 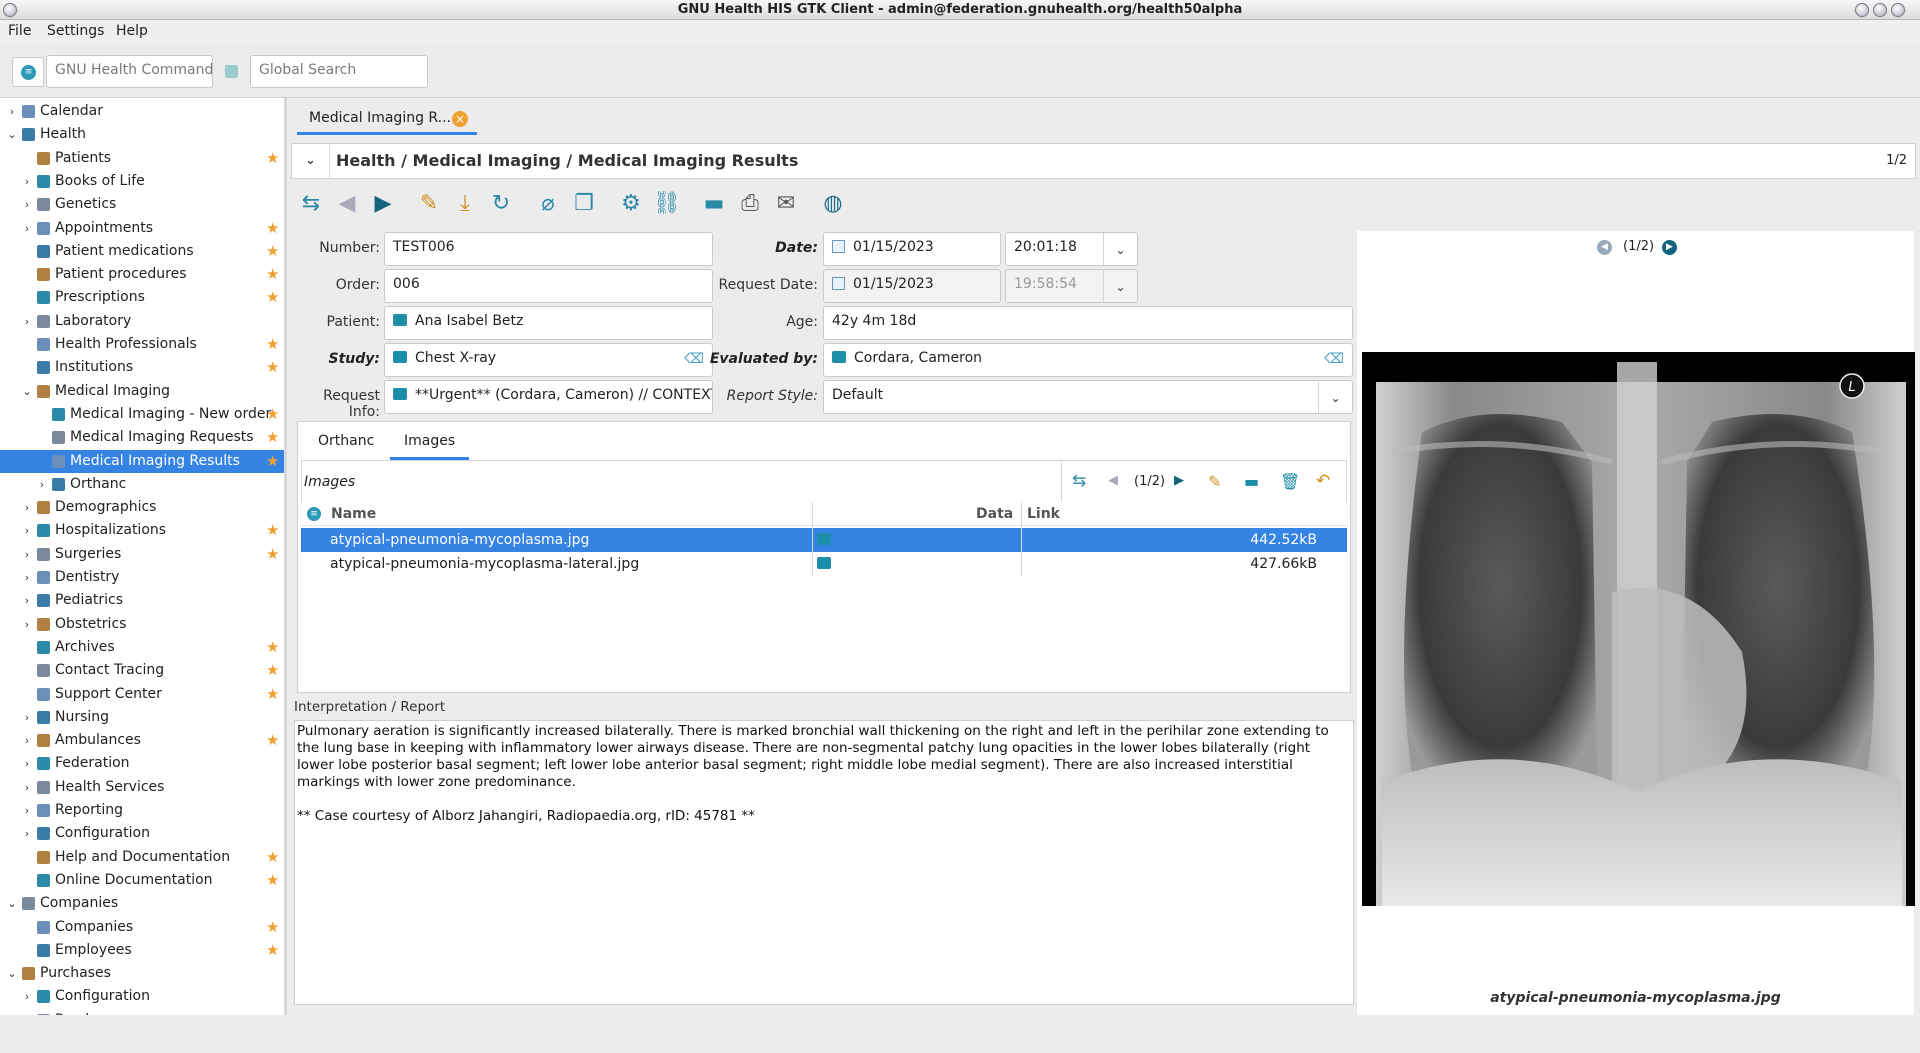 I want to click on sidebar-item: Patients ★, so click(x=142, y=158).